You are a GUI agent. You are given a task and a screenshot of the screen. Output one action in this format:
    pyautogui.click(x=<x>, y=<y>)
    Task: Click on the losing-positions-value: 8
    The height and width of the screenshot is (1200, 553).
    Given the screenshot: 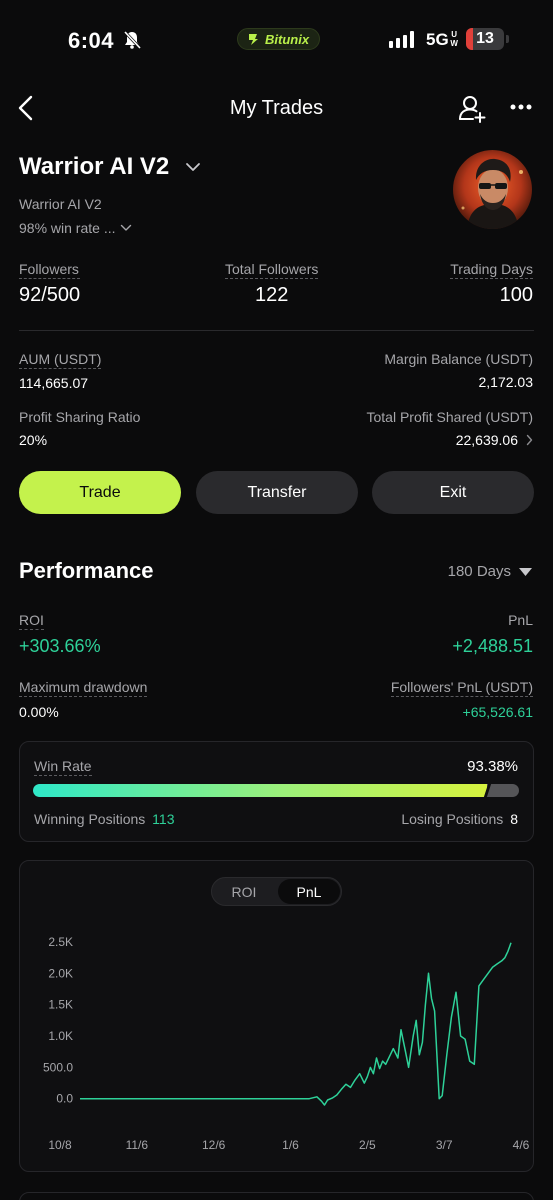 What is the action you would take?
    pyautogui.click(x=514, y=819)
    